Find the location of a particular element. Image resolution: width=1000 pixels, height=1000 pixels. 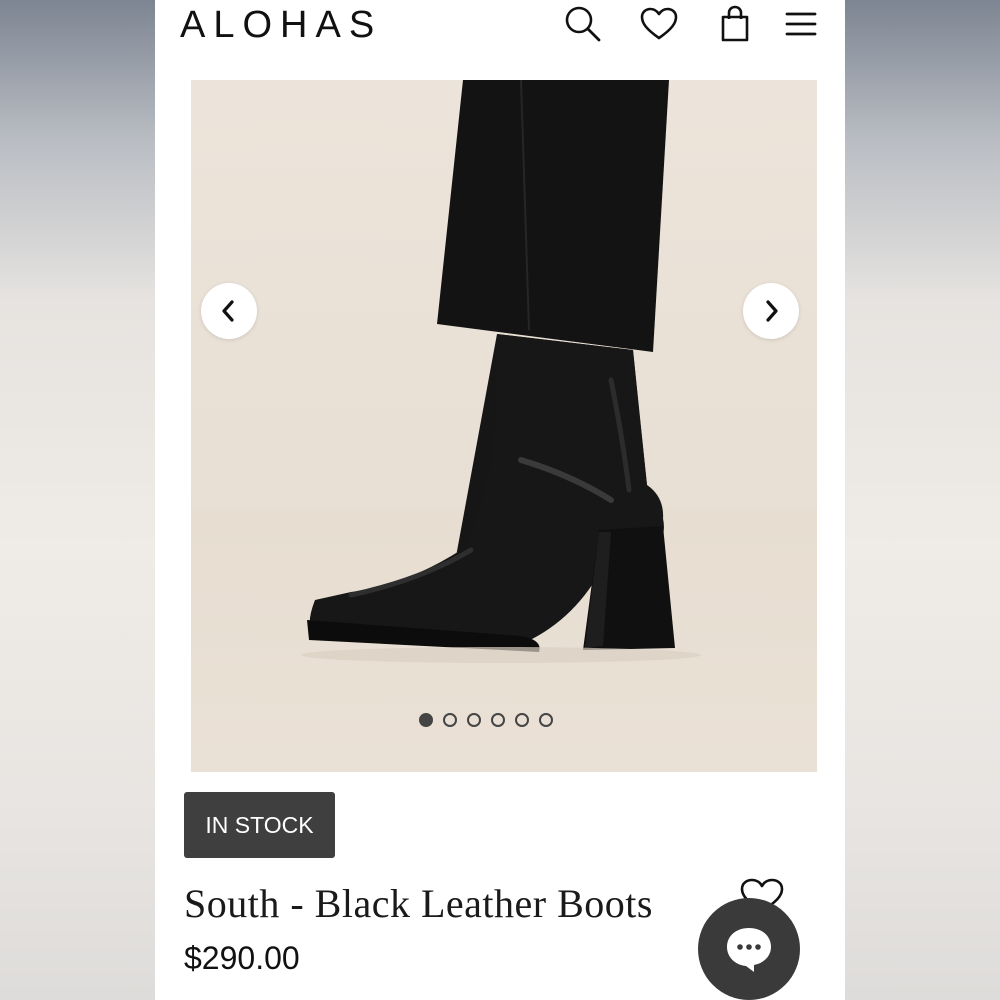

next-image-button is located at coordinates (771, 311).